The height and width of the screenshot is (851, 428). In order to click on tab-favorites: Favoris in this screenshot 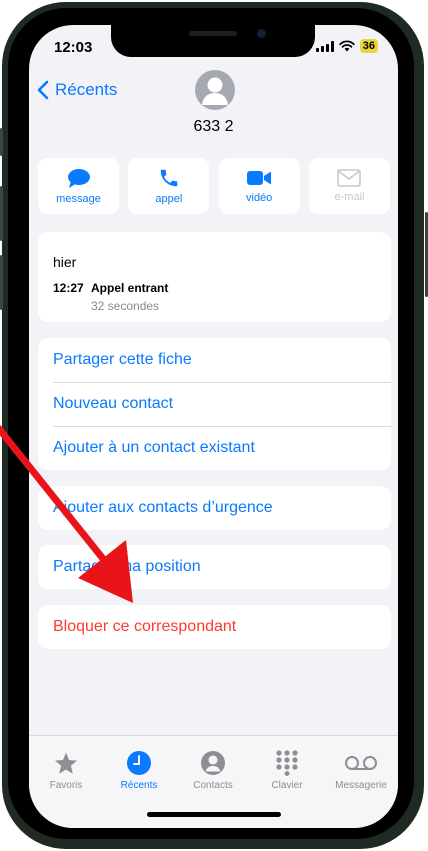, I will do `click(66, 770)`.